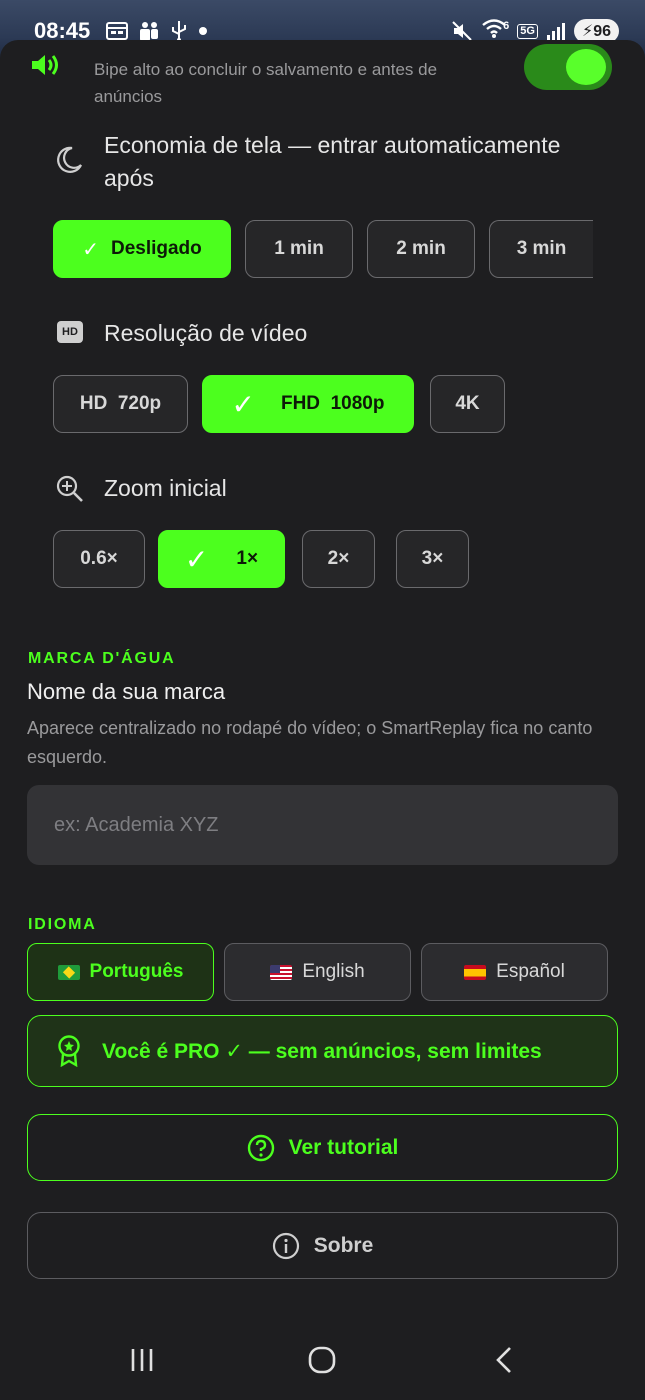 Image resolution: width=645 pixels, height=1400 pixels. Describe the element at coordinates (69, 159) in the screenshot. I see `moon-icon` at that location.